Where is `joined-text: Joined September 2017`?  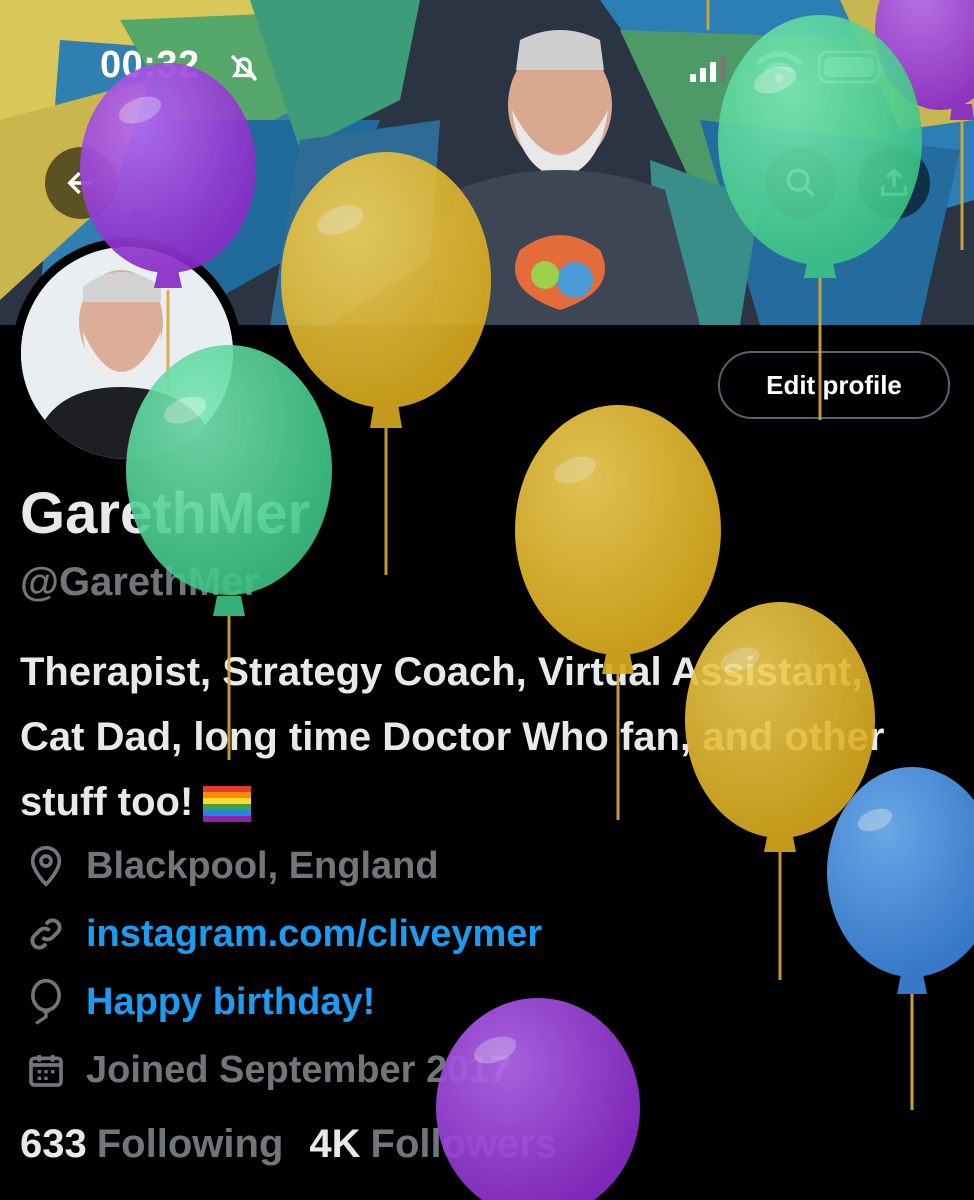 joined-text: Joined September 2017 is located at coordinates (298, 1069).